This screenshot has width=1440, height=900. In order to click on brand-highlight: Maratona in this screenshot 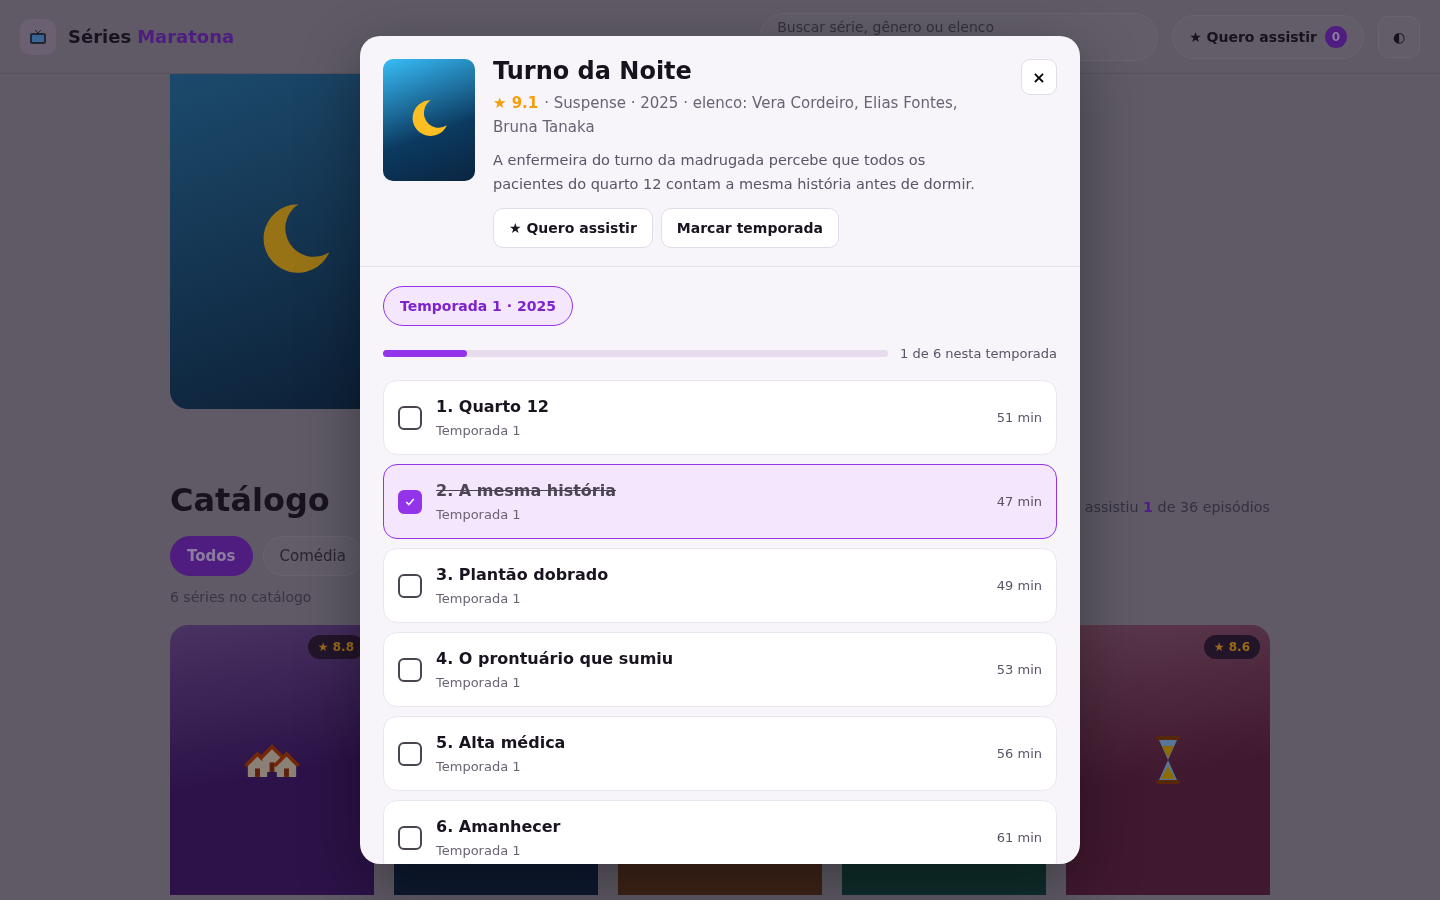, I will do `click(186, 36)`.